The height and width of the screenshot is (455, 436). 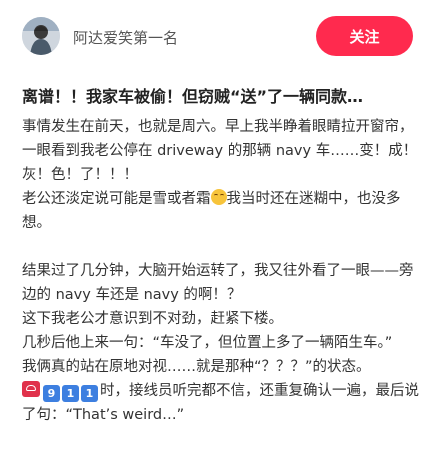 I want to click on paragraph: 几秒后他上来一句：“车没了，但位置上多了一辆陌生车。”, so click(x=207, y=343).